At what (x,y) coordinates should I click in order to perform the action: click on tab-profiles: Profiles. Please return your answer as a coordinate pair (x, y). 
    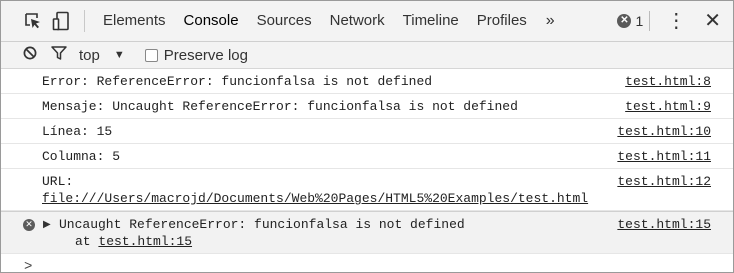
    Looking at the image, I should click on (502, 21).